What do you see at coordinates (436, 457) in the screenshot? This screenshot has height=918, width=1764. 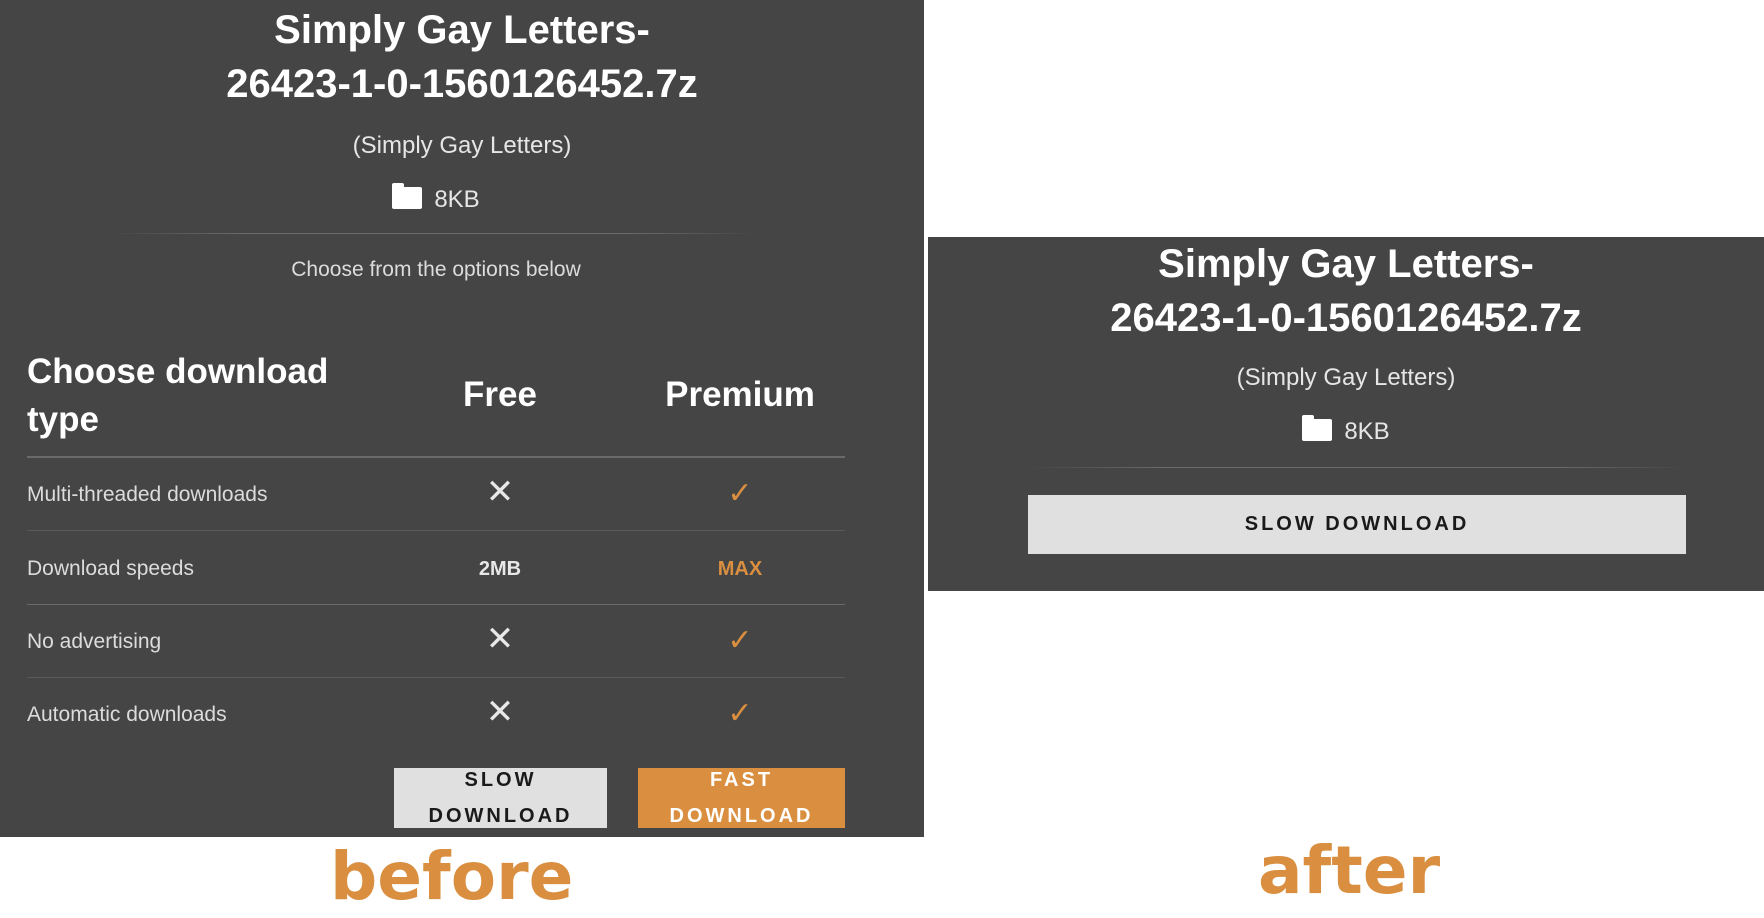 I see `table-header-line` at bounding box center [436, 457].